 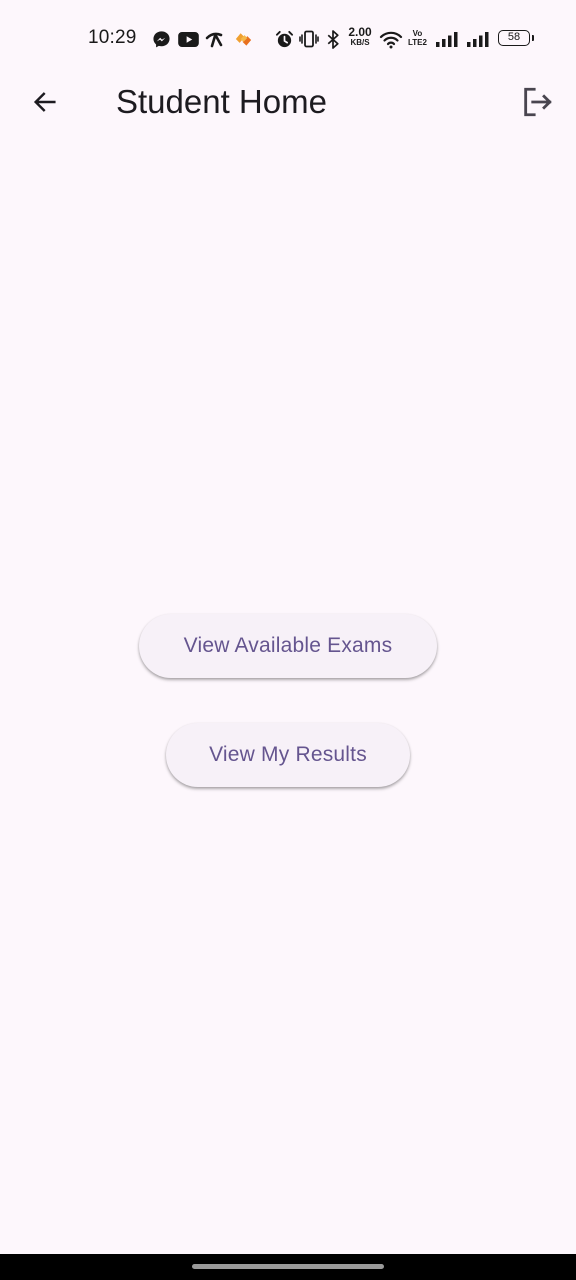 I want to click on view-available-exams-button: View Available Exams, so click(x=288, y=646).